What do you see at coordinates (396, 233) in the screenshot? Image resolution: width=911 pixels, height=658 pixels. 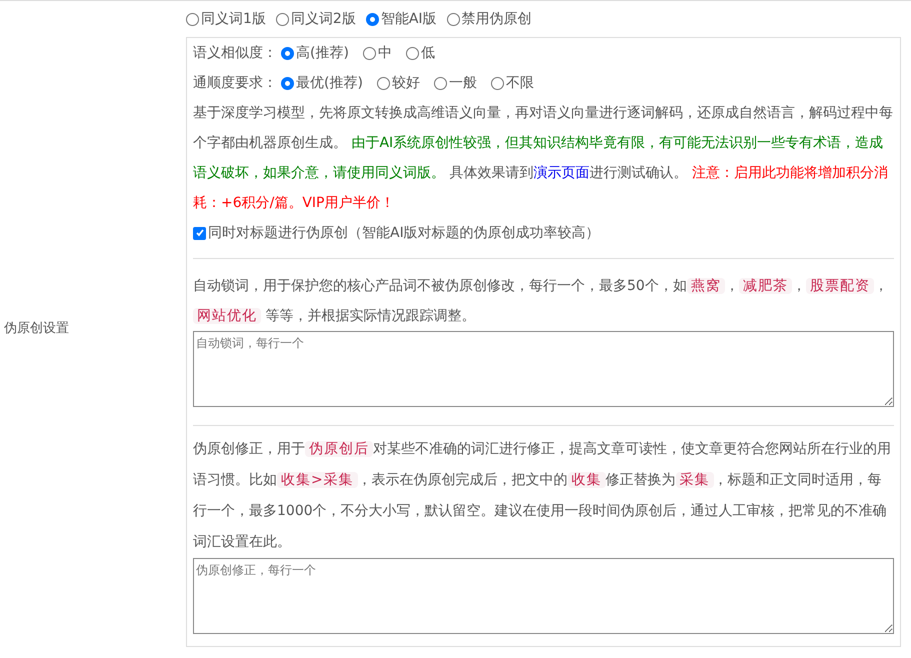 I see `title-checkbox: 同时对标题进行伪原创（智能AI版对标题的伪原创成功率较高）` at bounding box center [396, 233].